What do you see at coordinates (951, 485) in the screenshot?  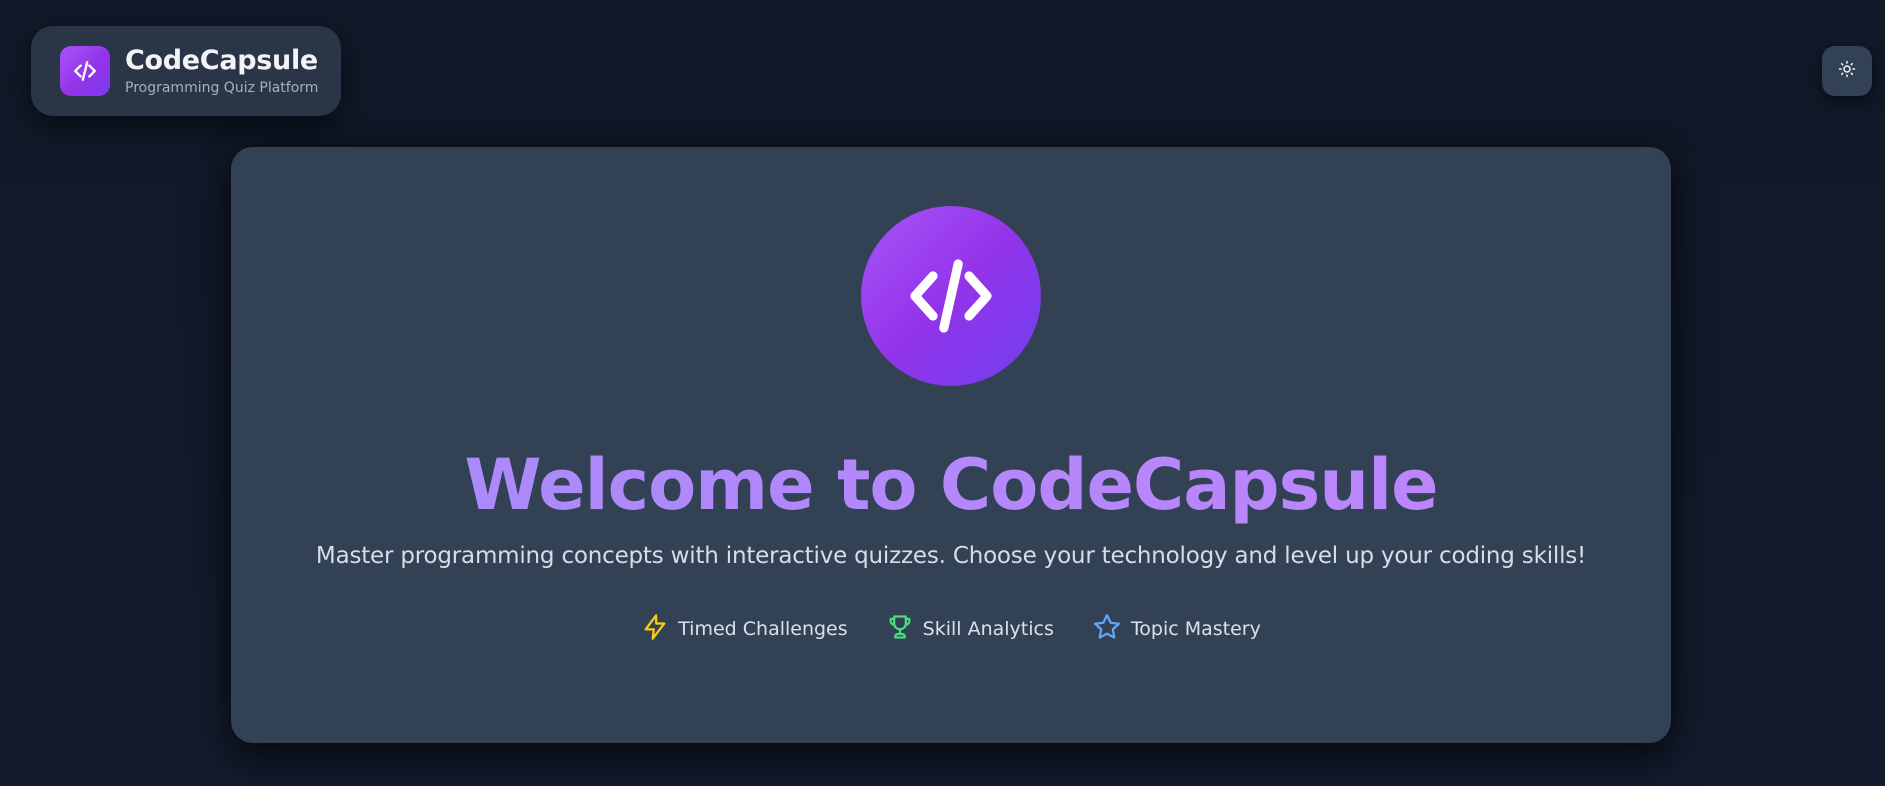 I see `hero-title: Welcome to CodeCapsule` at bounding box center [951, 485].